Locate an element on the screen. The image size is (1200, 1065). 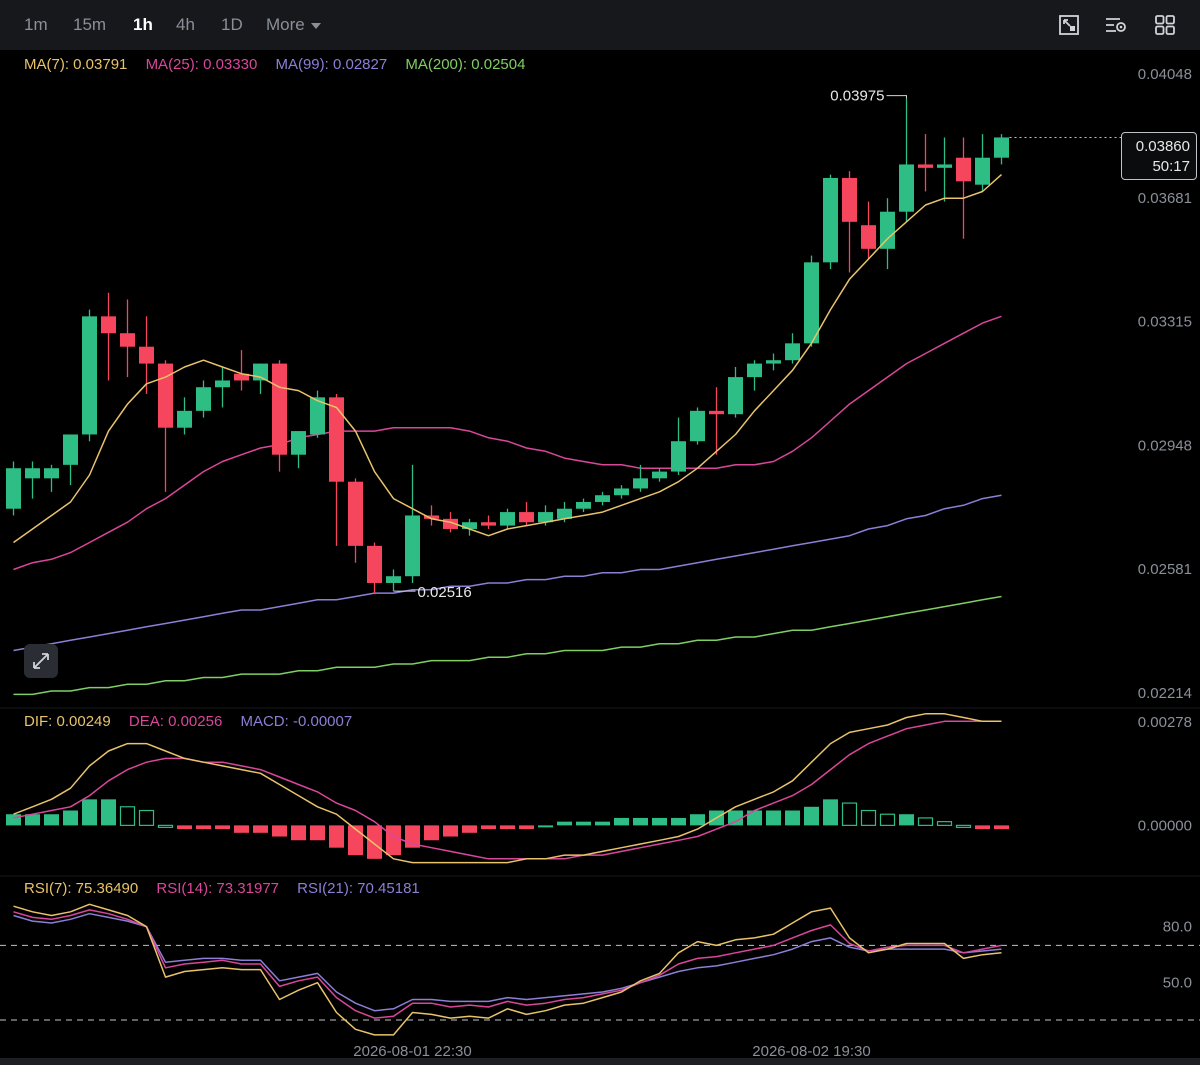
dif-legend: DIF: 0.00249 is located at coordinates (67, 721).